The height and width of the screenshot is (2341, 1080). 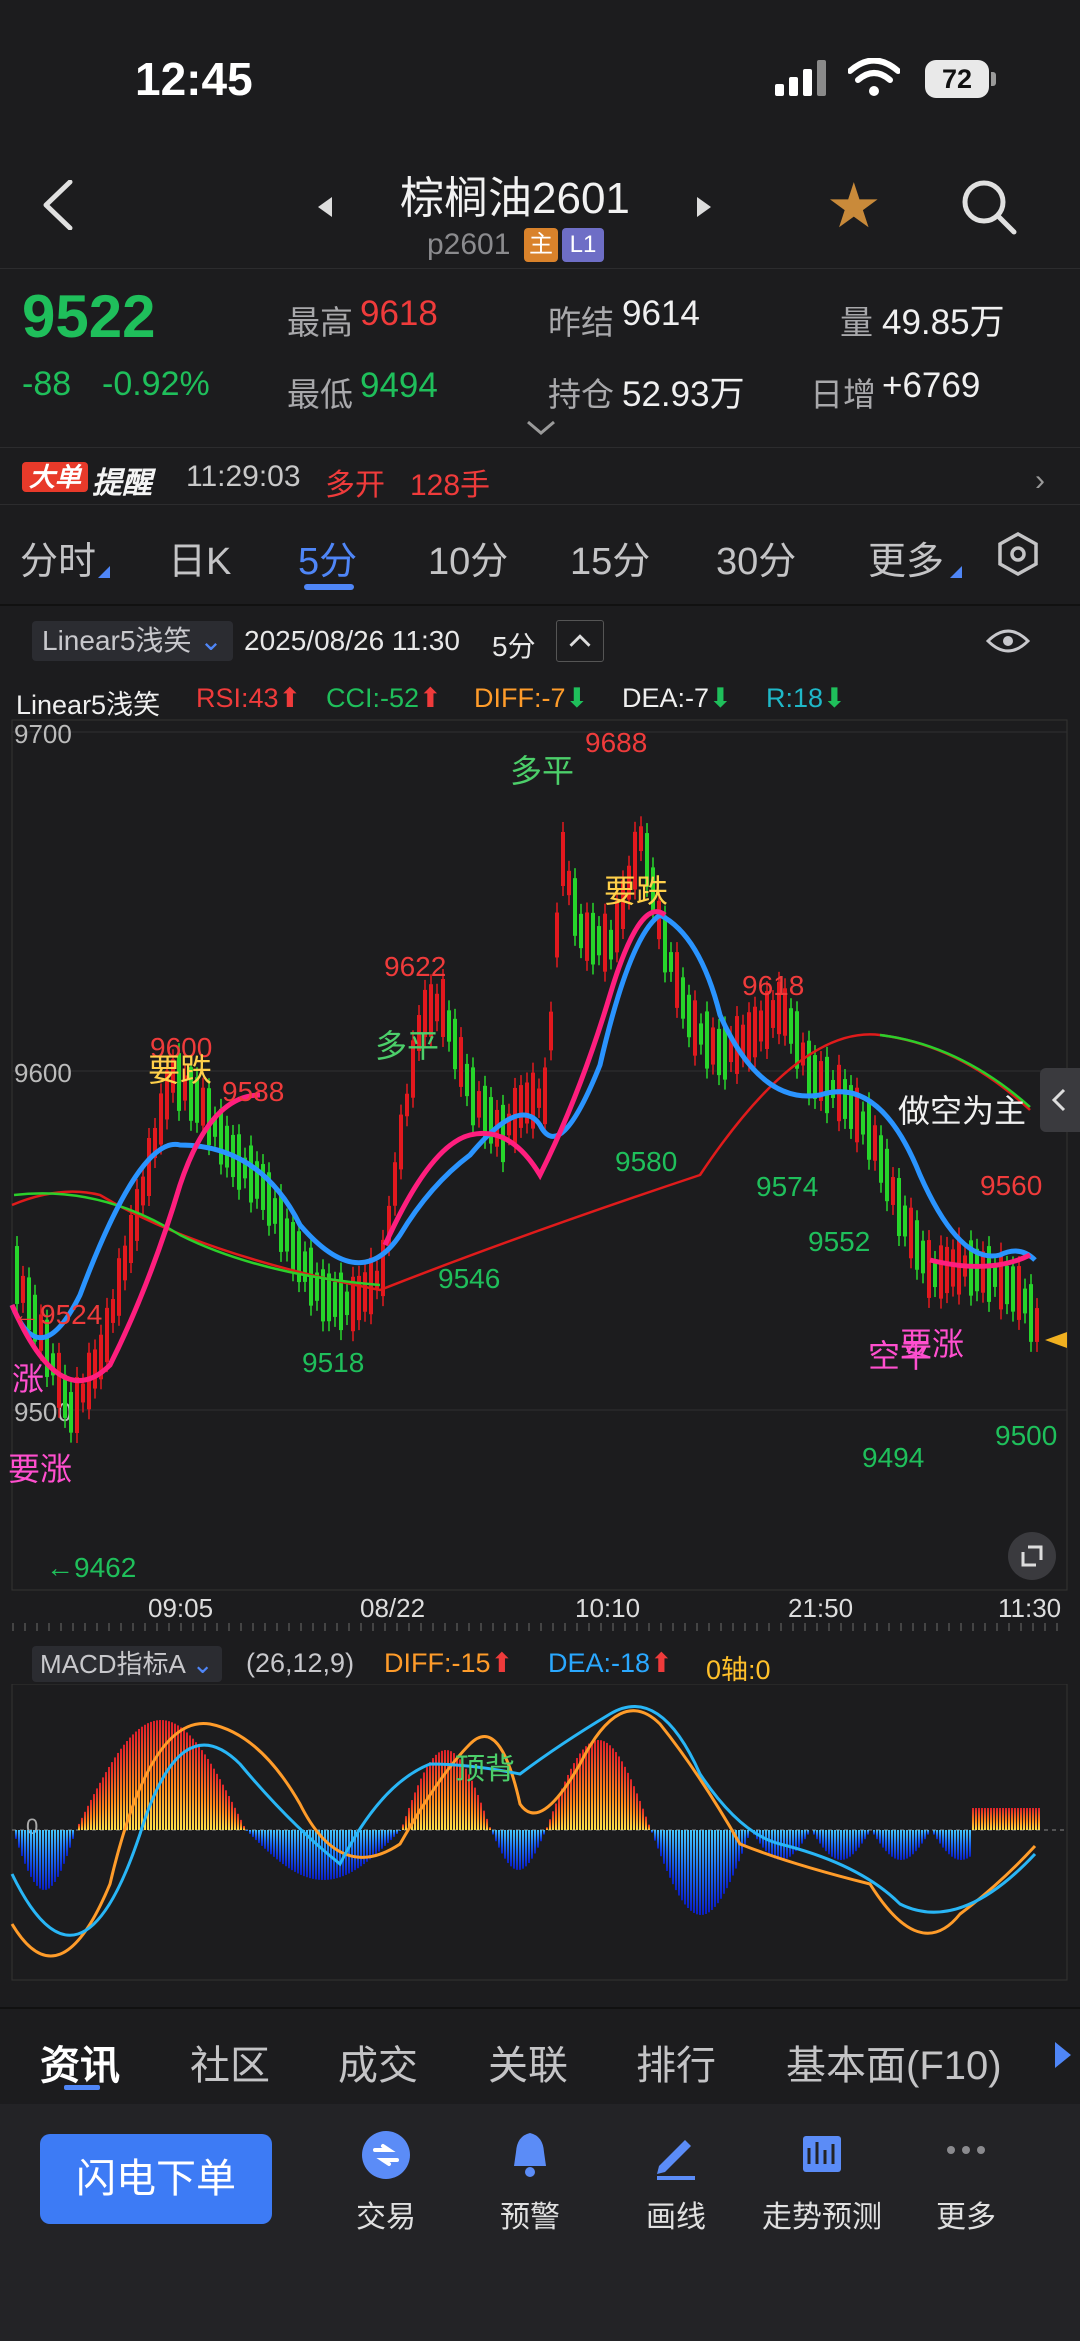 What do you see at coordinates (580, 641) in the screenshot?
I see `collapse-toolbar-icon` at bounding box center [580, 641].